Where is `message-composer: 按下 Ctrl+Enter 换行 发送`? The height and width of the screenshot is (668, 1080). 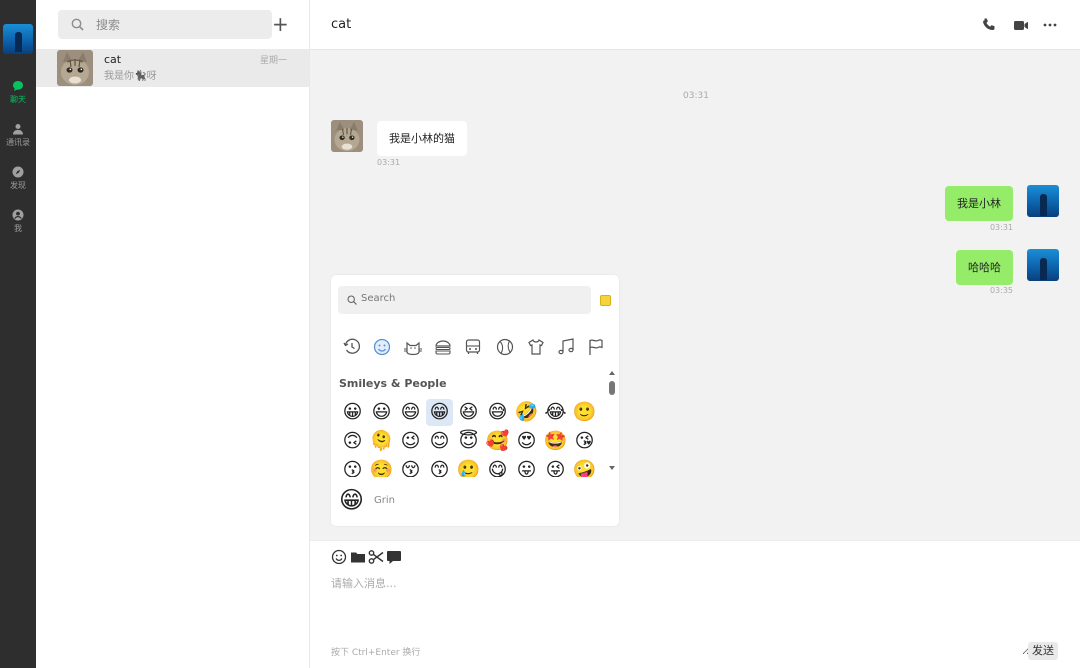 message-composer: 按下 Ctrl+Enter 换行 发送 is located at coordinates (695, 604).